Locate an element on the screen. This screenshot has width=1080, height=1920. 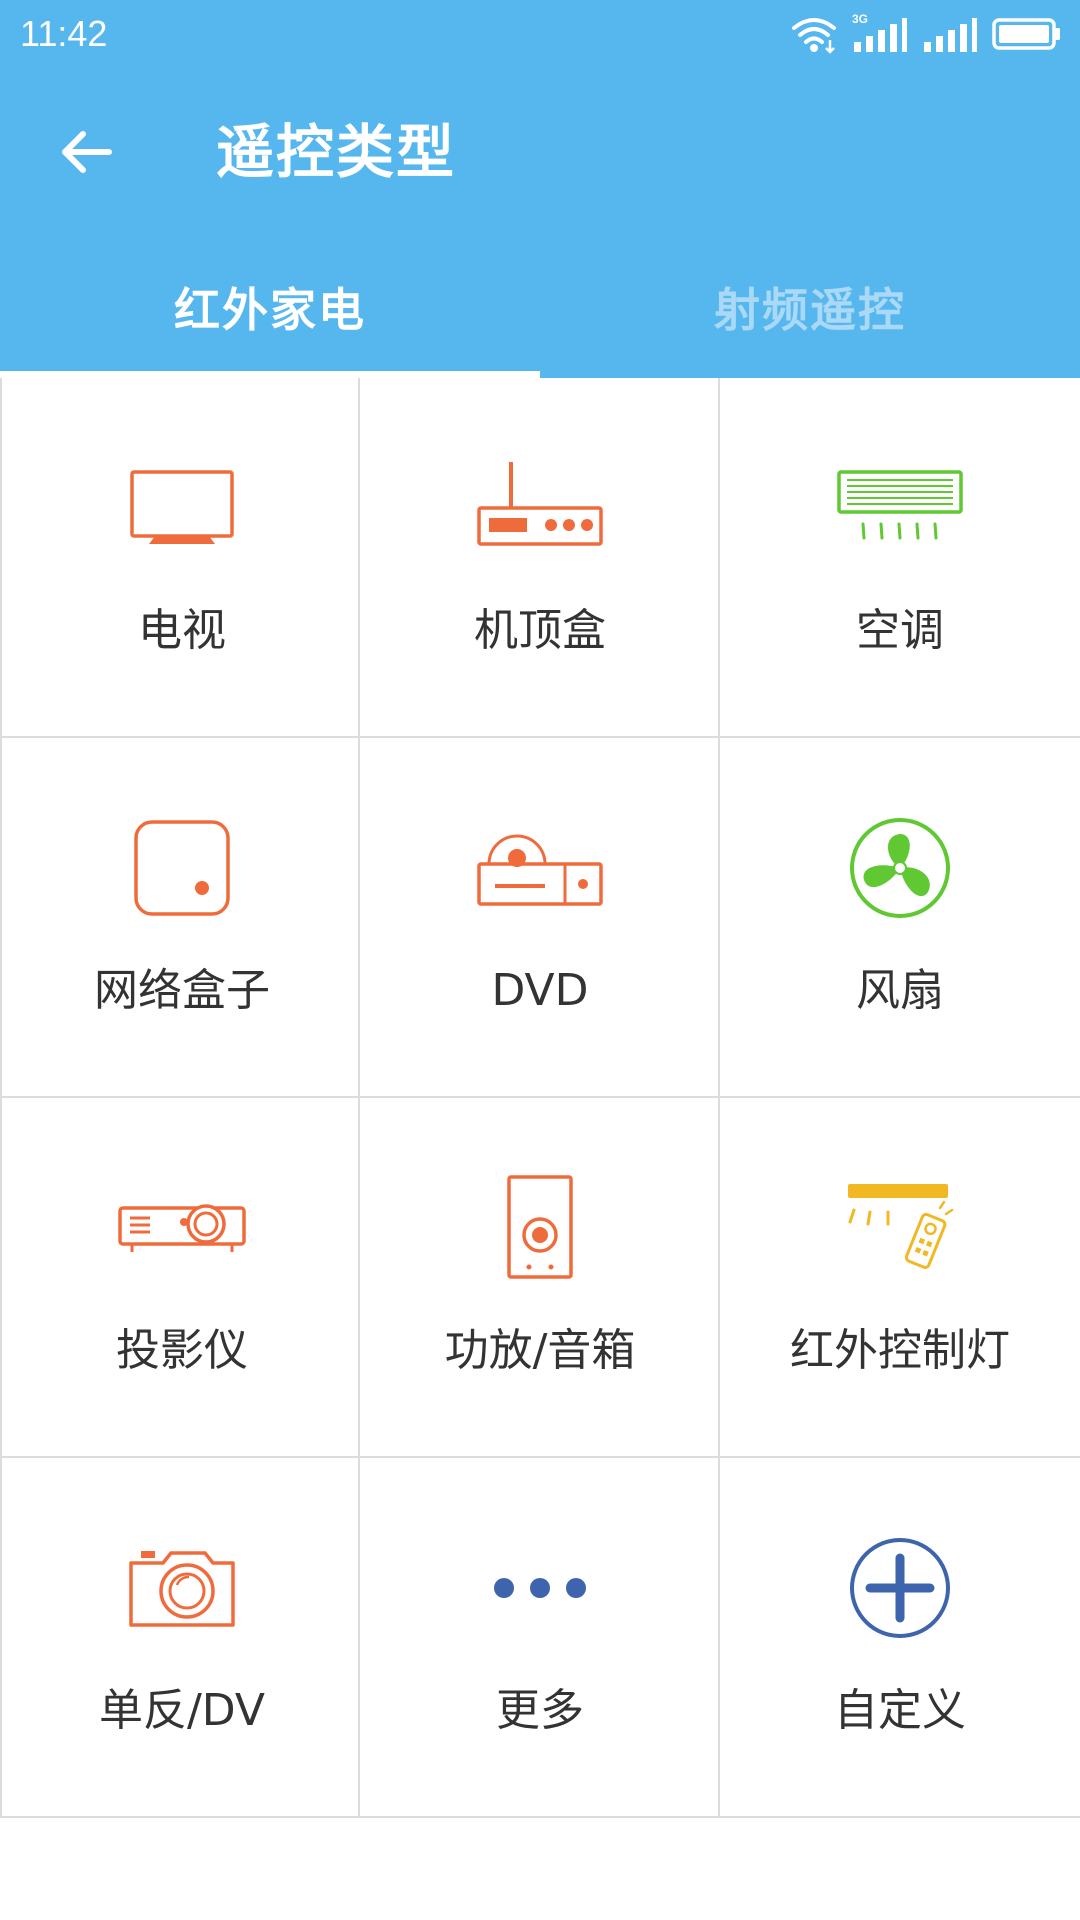
speaker-icon is located at coordinates (540, 1227).